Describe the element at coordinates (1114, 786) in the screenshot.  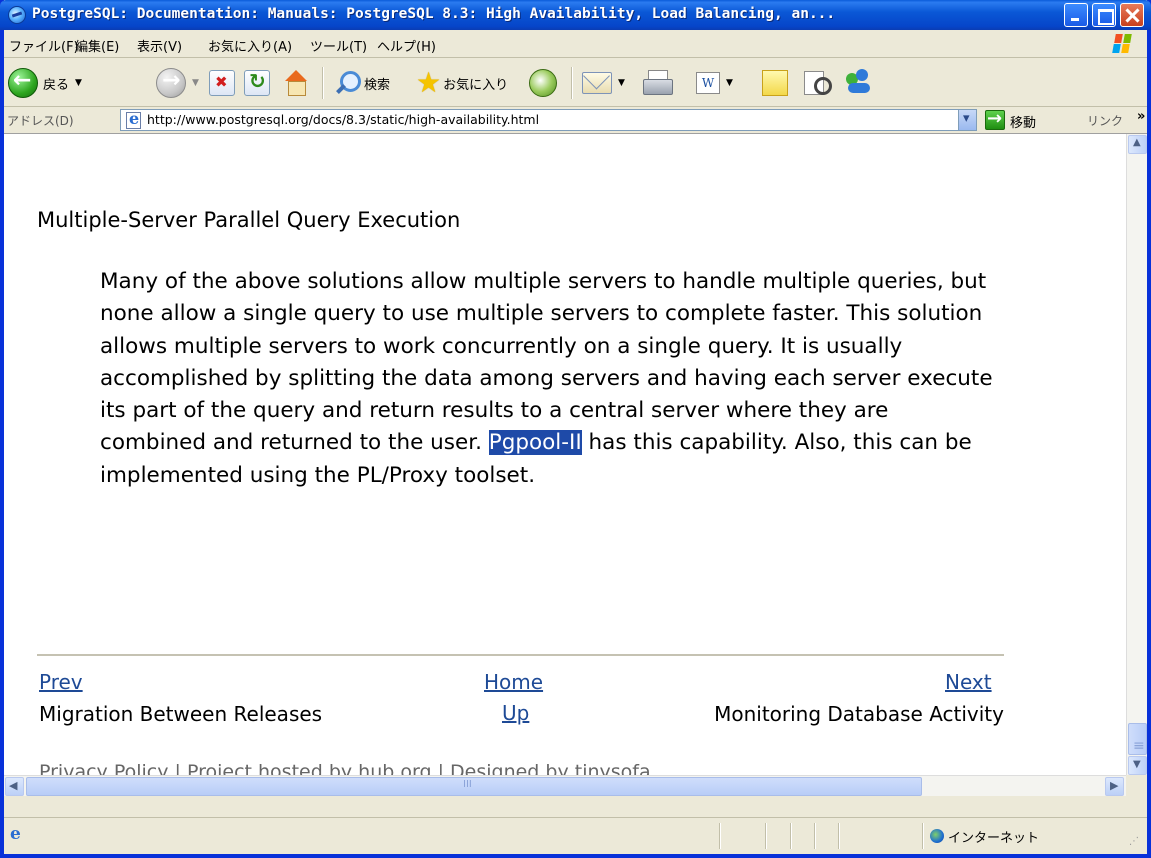
I see `scroll-right-button` at that location.